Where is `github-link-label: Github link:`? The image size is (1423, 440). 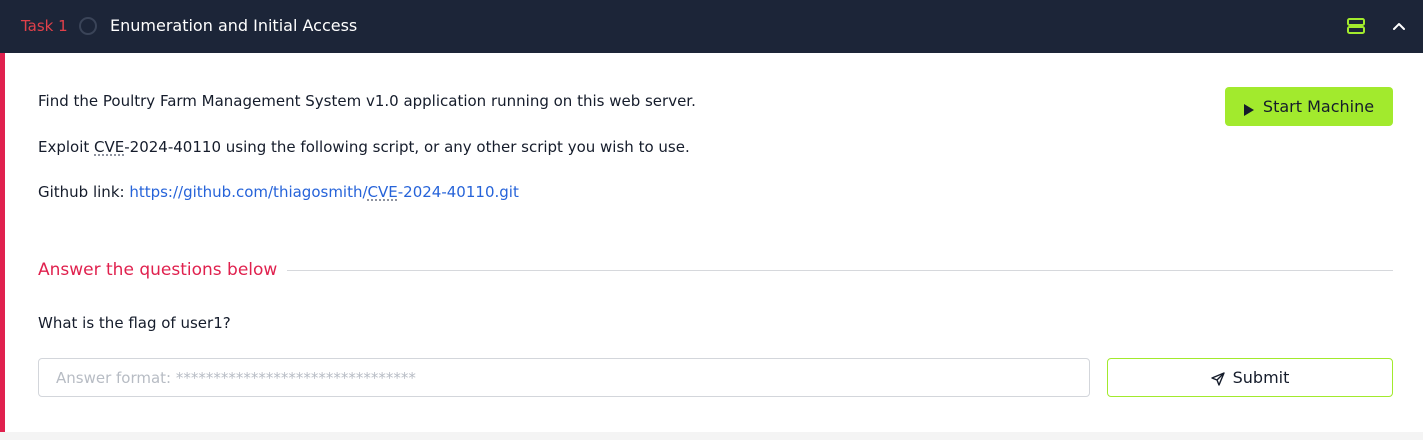
github-link-label: Github link: is located at coordinates (84, 192).